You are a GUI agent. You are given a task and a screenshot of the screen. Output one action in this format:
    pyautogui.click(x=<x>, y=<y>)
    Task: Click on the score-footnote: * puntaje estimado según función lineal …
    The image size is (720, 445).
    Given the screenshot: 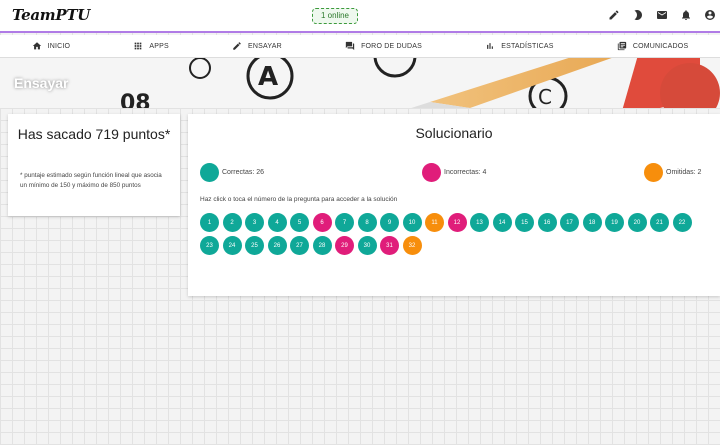 What is the action you would take?
    pyautogui.click(x=91, y=180)
    